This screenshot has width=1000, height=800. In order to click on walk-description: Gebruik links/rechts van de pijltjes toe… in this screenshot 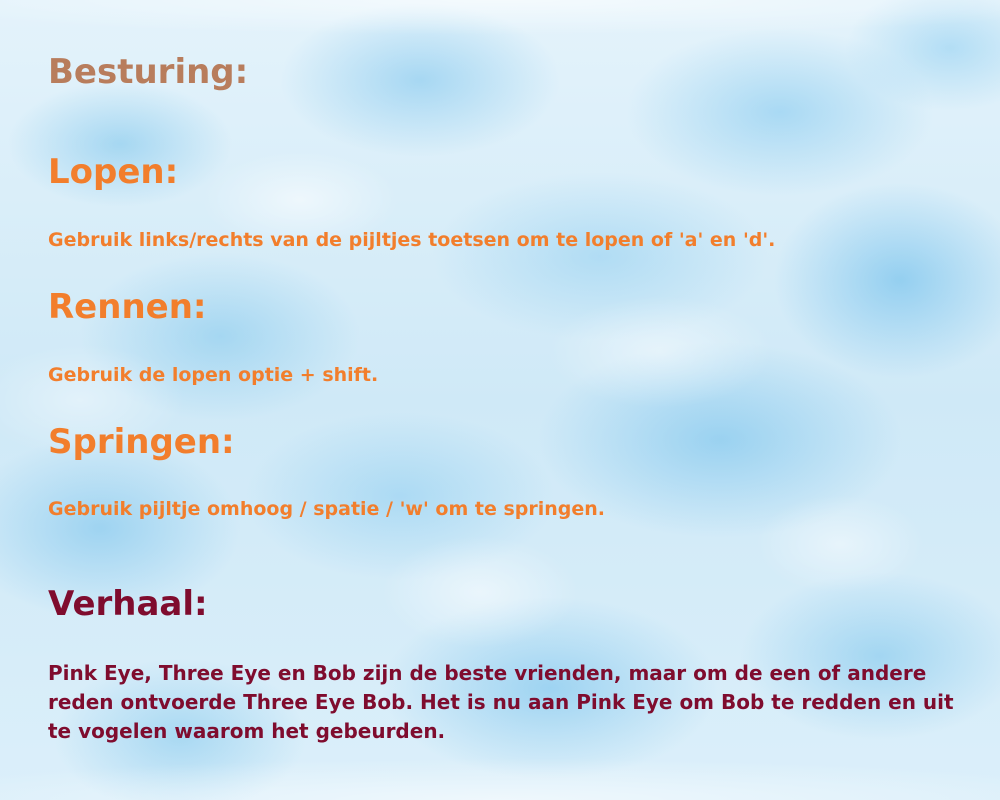, I will do `click(412, 240)`.